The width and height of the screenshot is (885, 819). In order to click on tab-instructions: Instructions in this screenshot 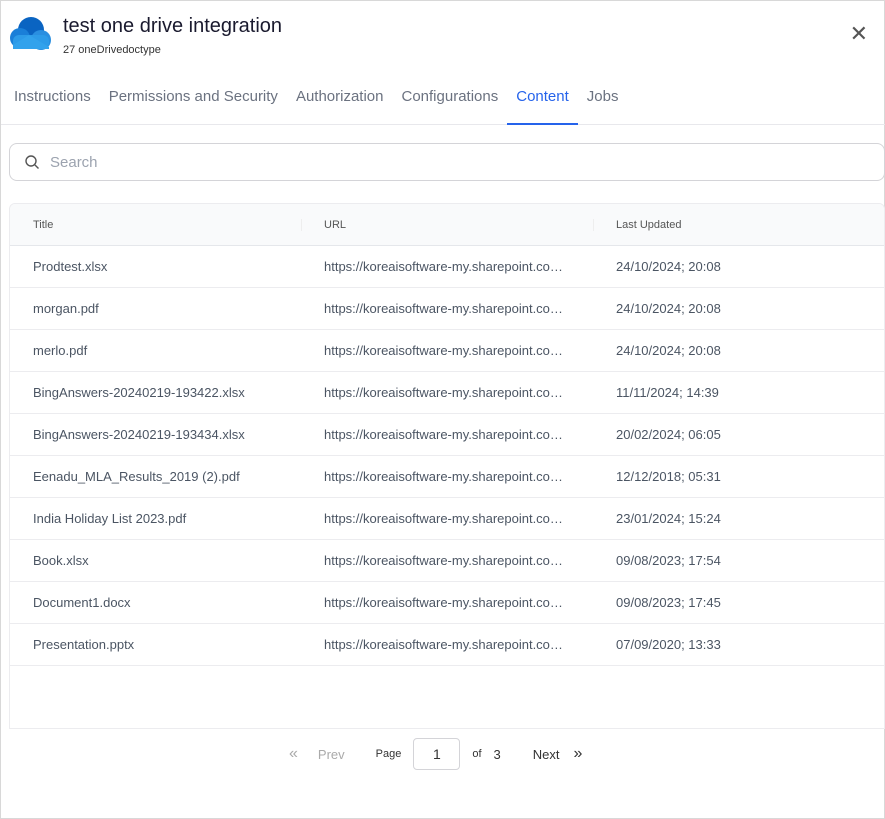, I will do `click(52, 102)`.